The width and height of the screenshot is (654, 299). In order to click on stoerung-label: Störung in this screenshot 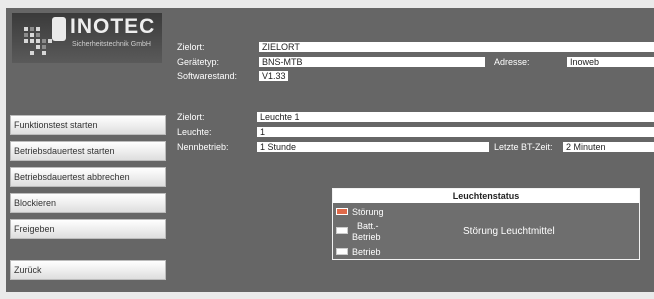, I will do `click(368, 212)`.